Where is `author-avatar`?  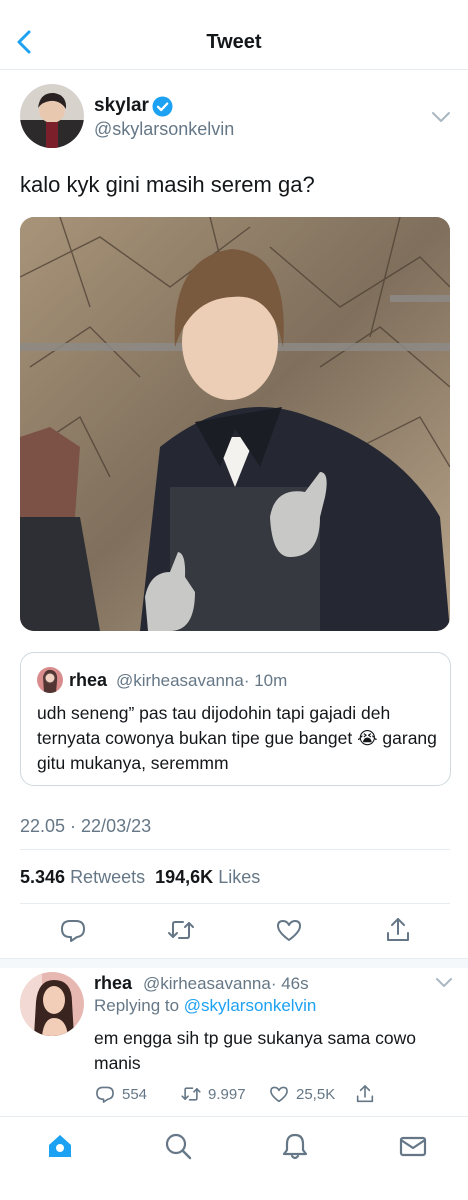
author-avatar is located at coordinates (52, 116).